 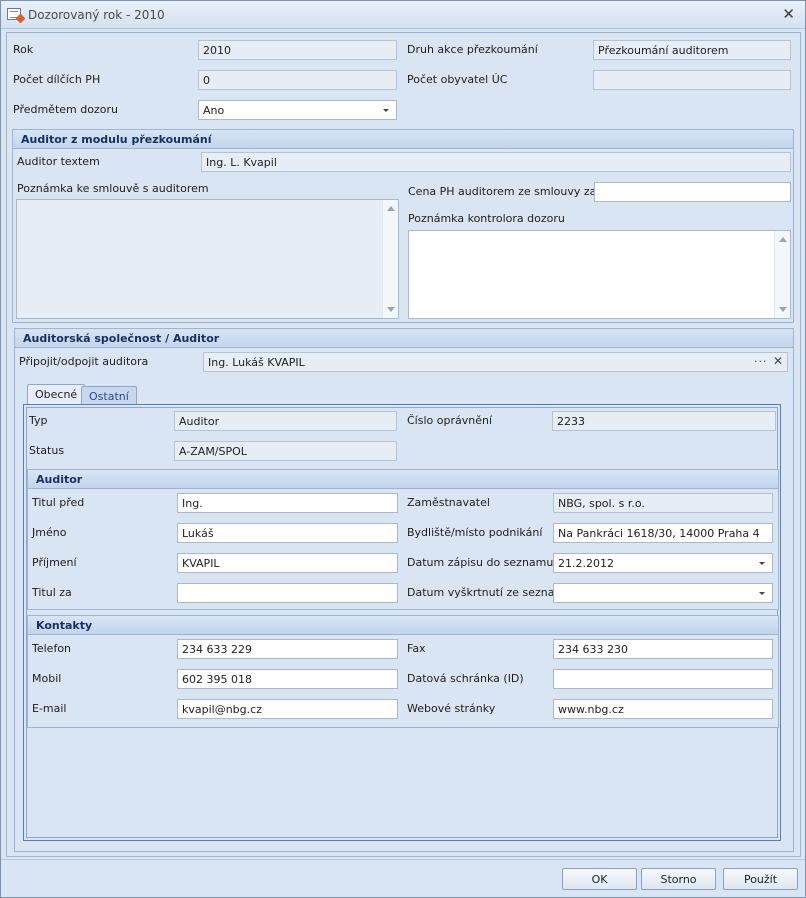 What do you see at coordinates (285, 451) in the screenshot?
I see `status-field: A-ZAM/SPOL` at bounding box center [285, 451].